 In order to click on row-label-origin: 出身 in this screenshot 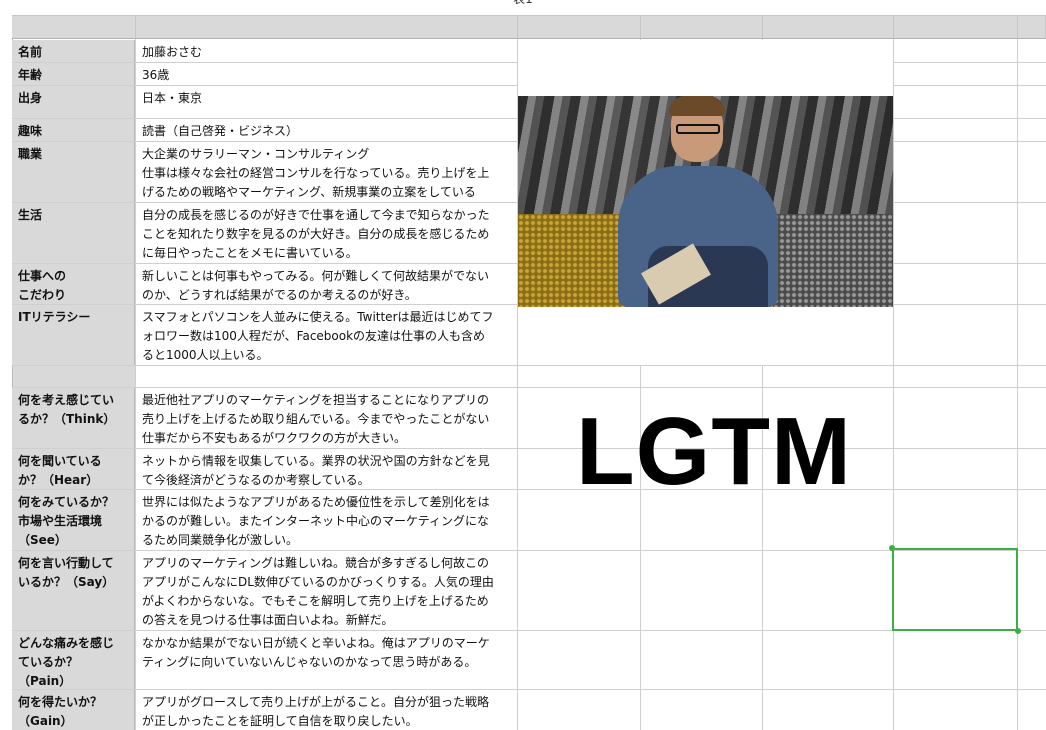, I will do `click(73, 102)`.